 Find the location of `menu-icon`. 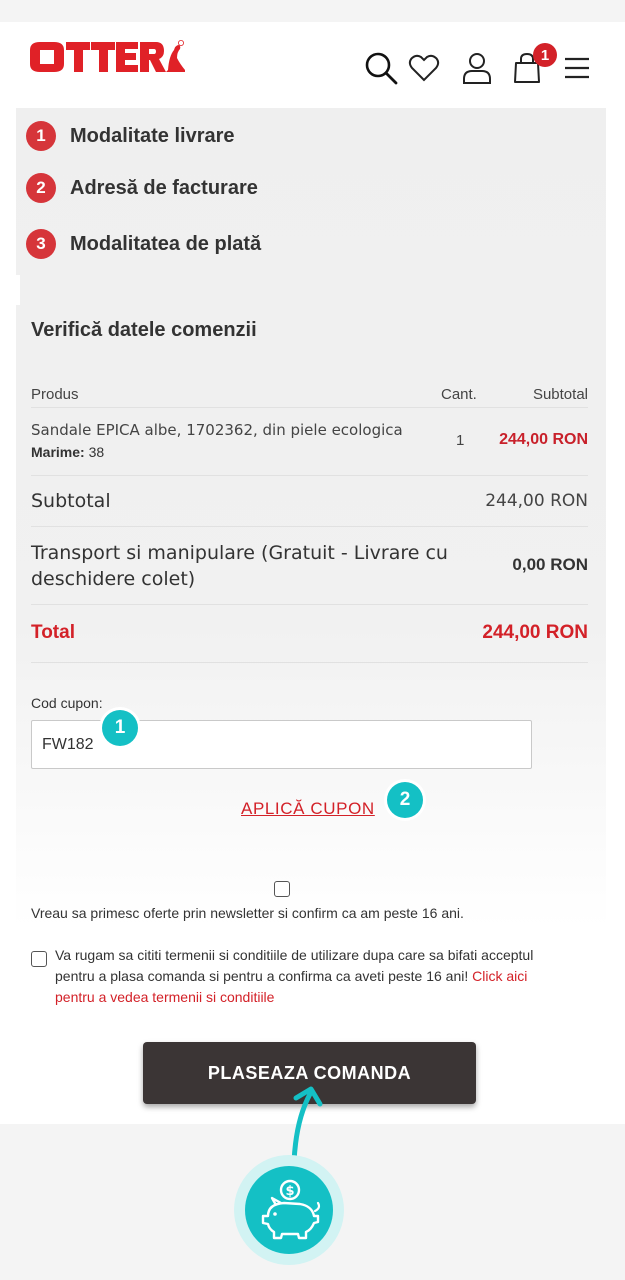

menu-icon is located at coordinates (577, 68).